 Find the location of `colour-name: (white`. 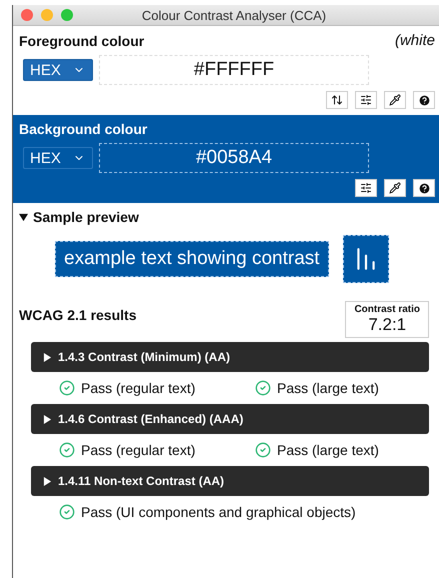

colour-name: (white is located at coordinates (414, 40).